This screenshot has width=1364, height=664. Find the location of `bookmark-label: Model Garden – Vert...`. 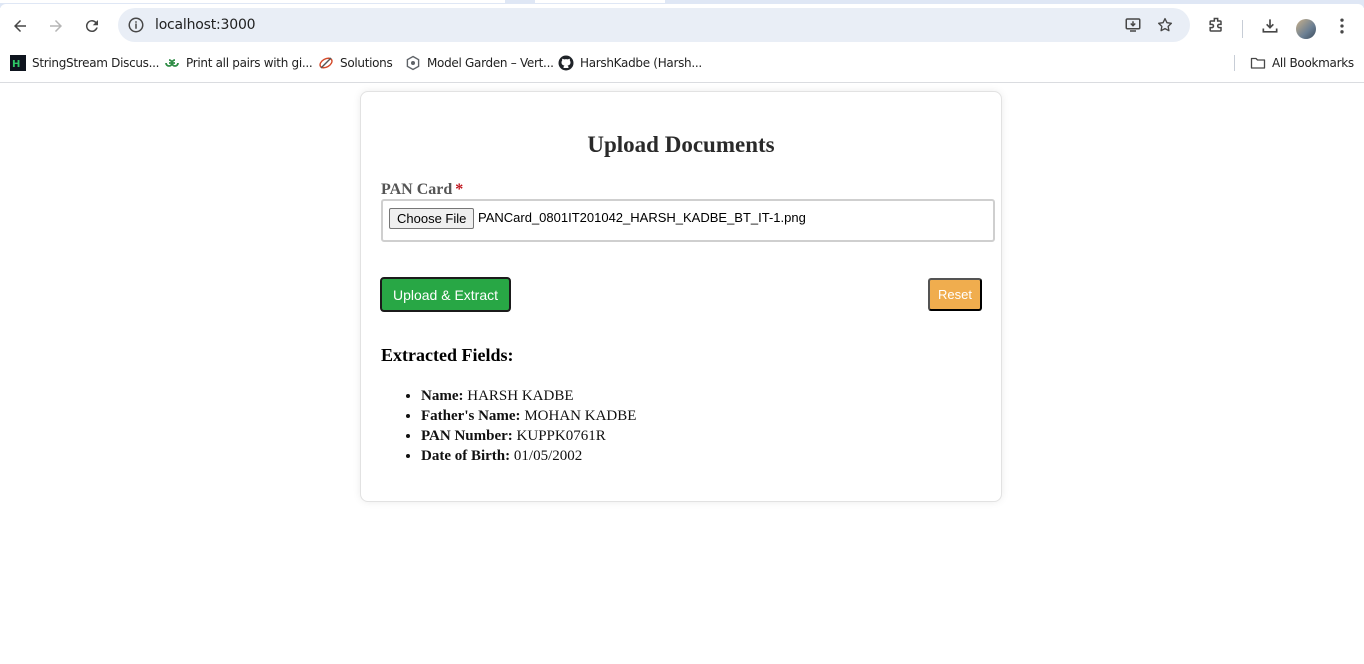

bookmark-label: Model Garden – Vert... is located at coordinates (490, 63).